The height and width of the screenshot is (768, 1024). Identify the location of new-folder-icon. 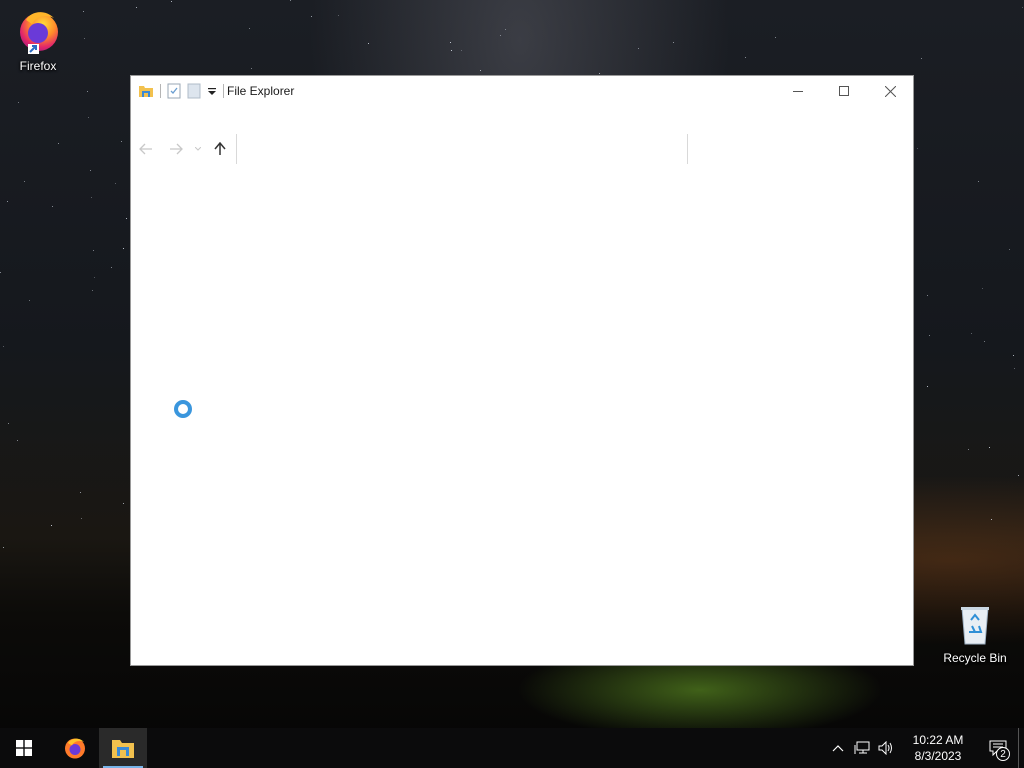
(194, 91).